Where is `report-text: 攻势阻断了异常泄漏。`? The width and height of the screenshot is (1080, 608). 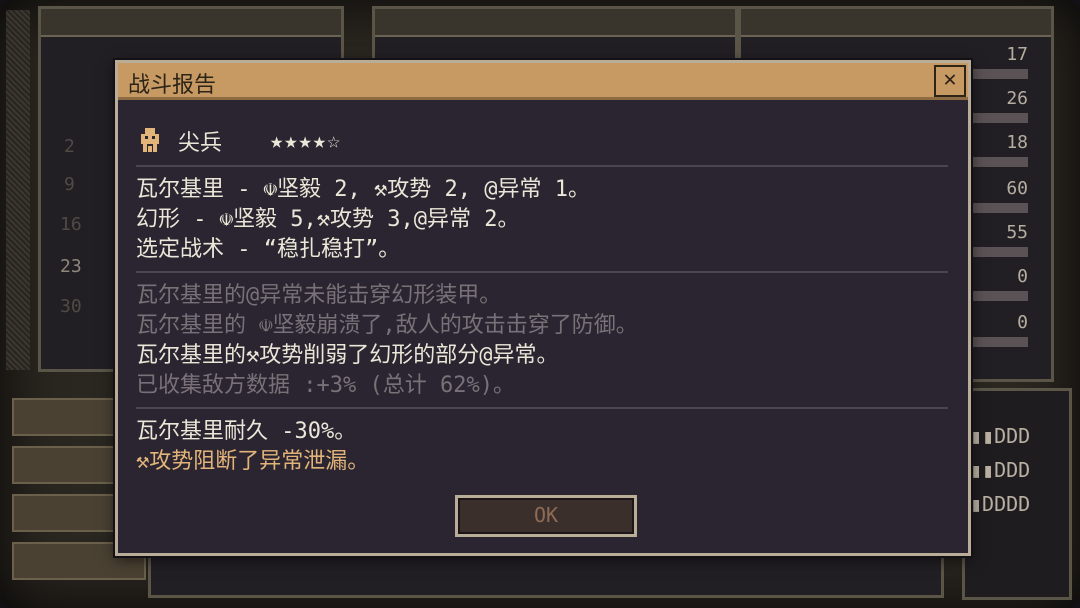
report-text: 攻势阻断了异常泄漏。 is located at coordinates (259, 461).